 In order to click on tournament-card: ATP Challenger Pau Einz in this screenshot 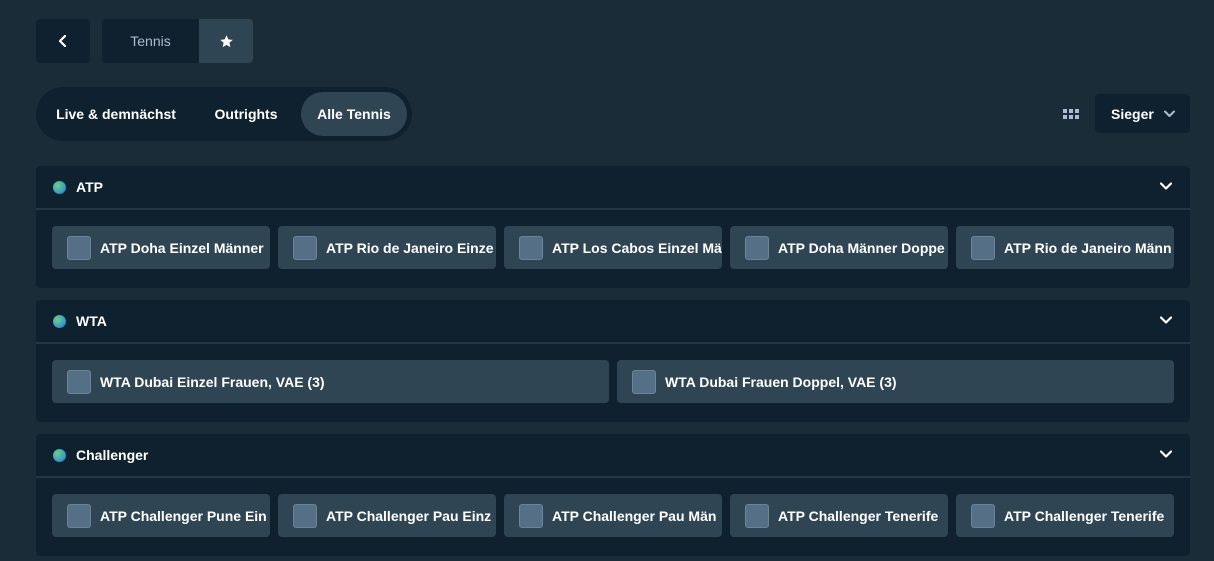, I will do `click(387, 515)`.